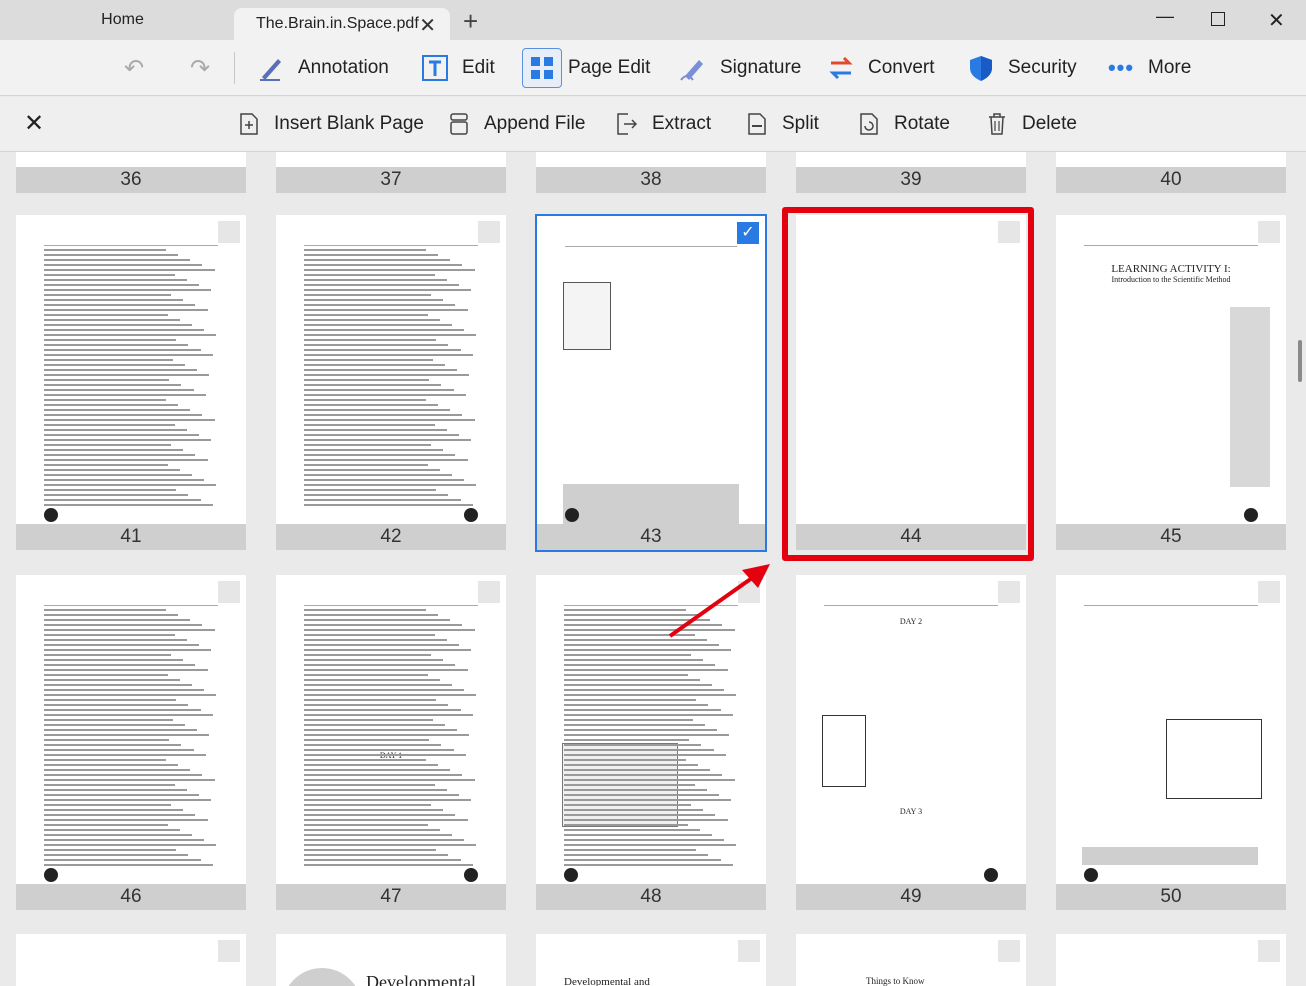  What do you see at coordinates (134, 68) in the screenshot?
I see `undo-icon: ↶` at bounding box center [134, 68].